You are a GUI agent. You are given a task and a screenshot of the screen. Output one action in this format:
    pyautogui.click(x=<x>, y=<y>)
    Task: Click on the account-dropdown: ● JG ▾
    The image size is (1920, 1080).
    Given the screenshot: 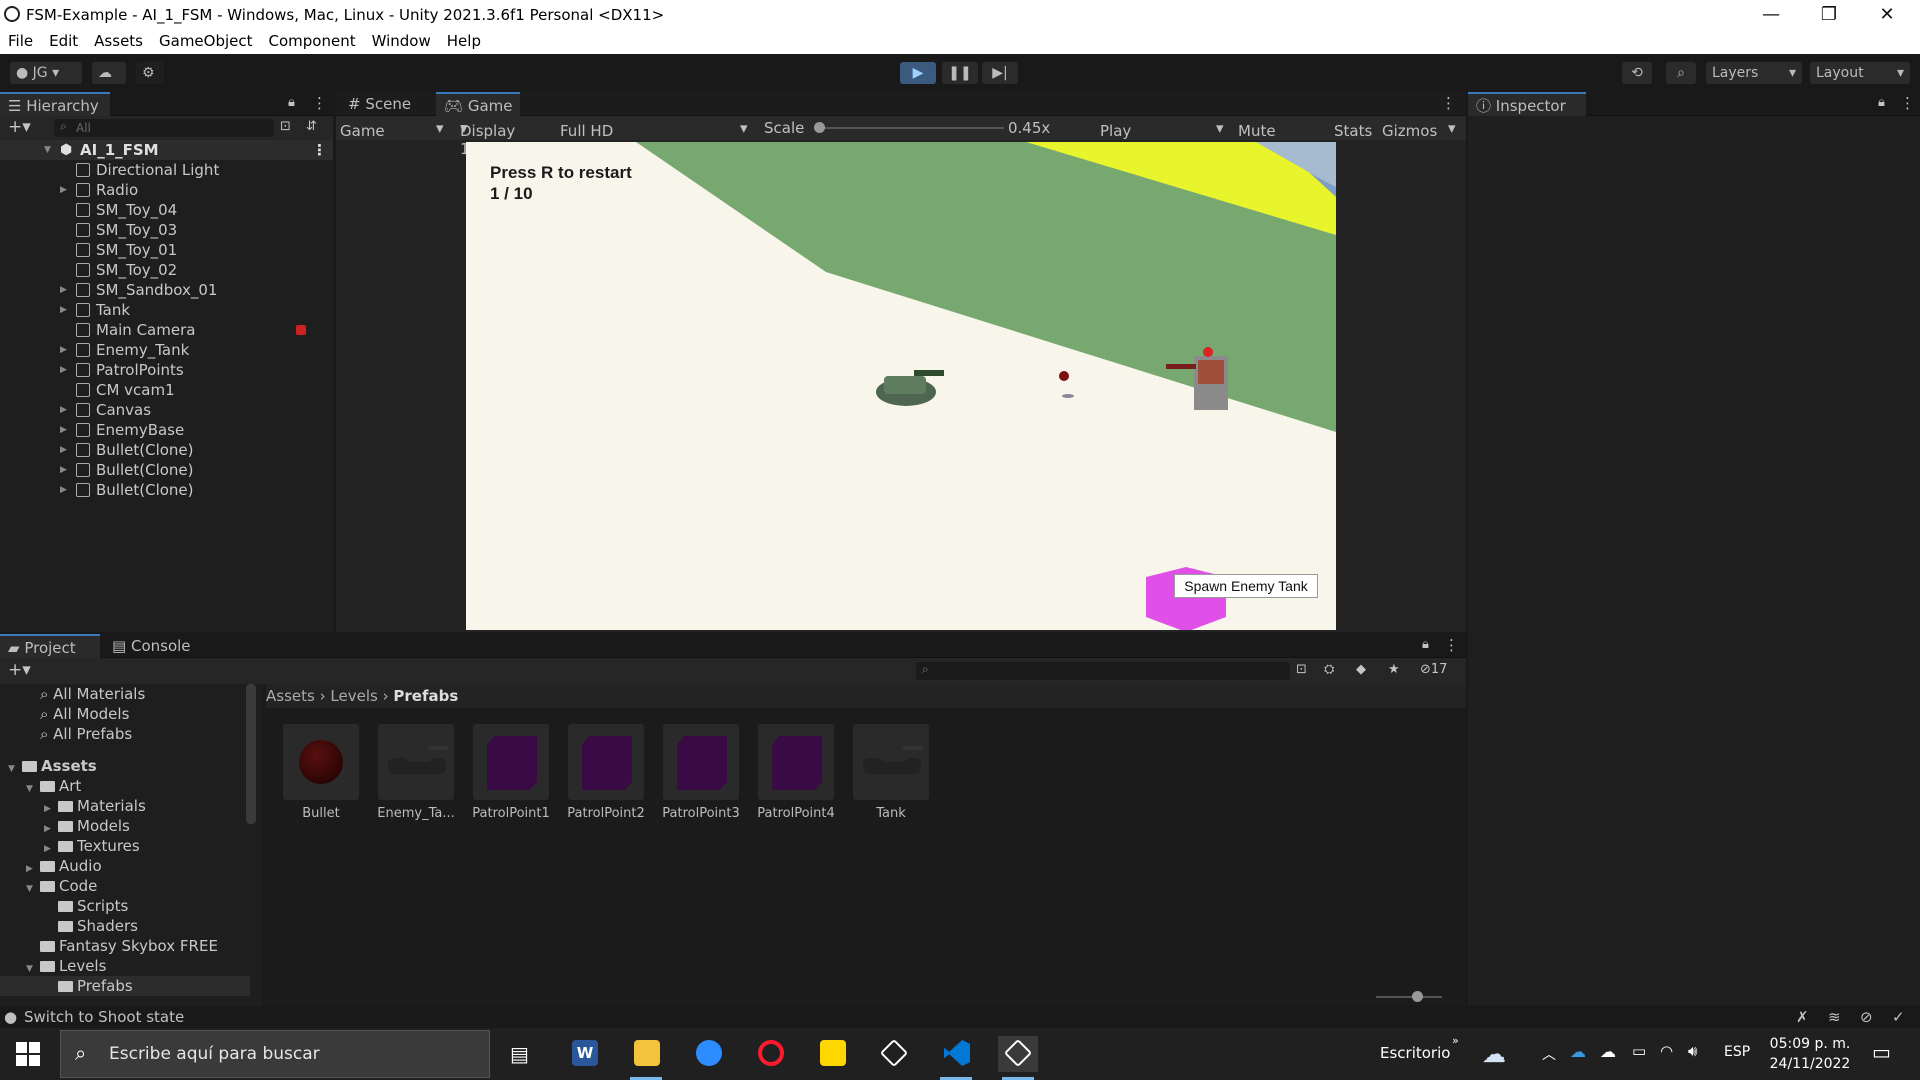 What is the action you would take?
    pyautogui.click(x=46, y=73)
    